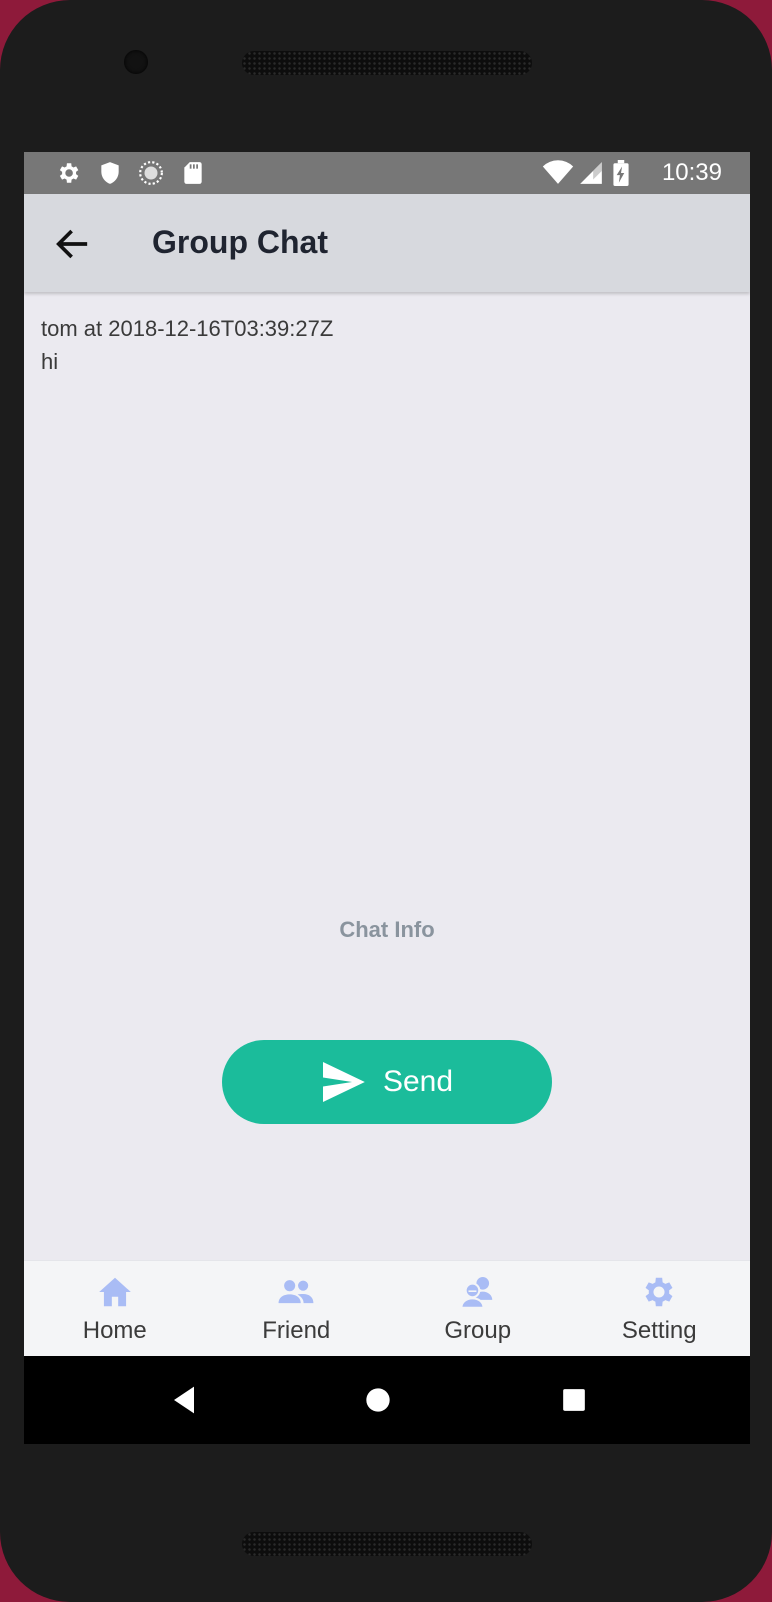  I want to click on send-icon, so click(343, 1082).